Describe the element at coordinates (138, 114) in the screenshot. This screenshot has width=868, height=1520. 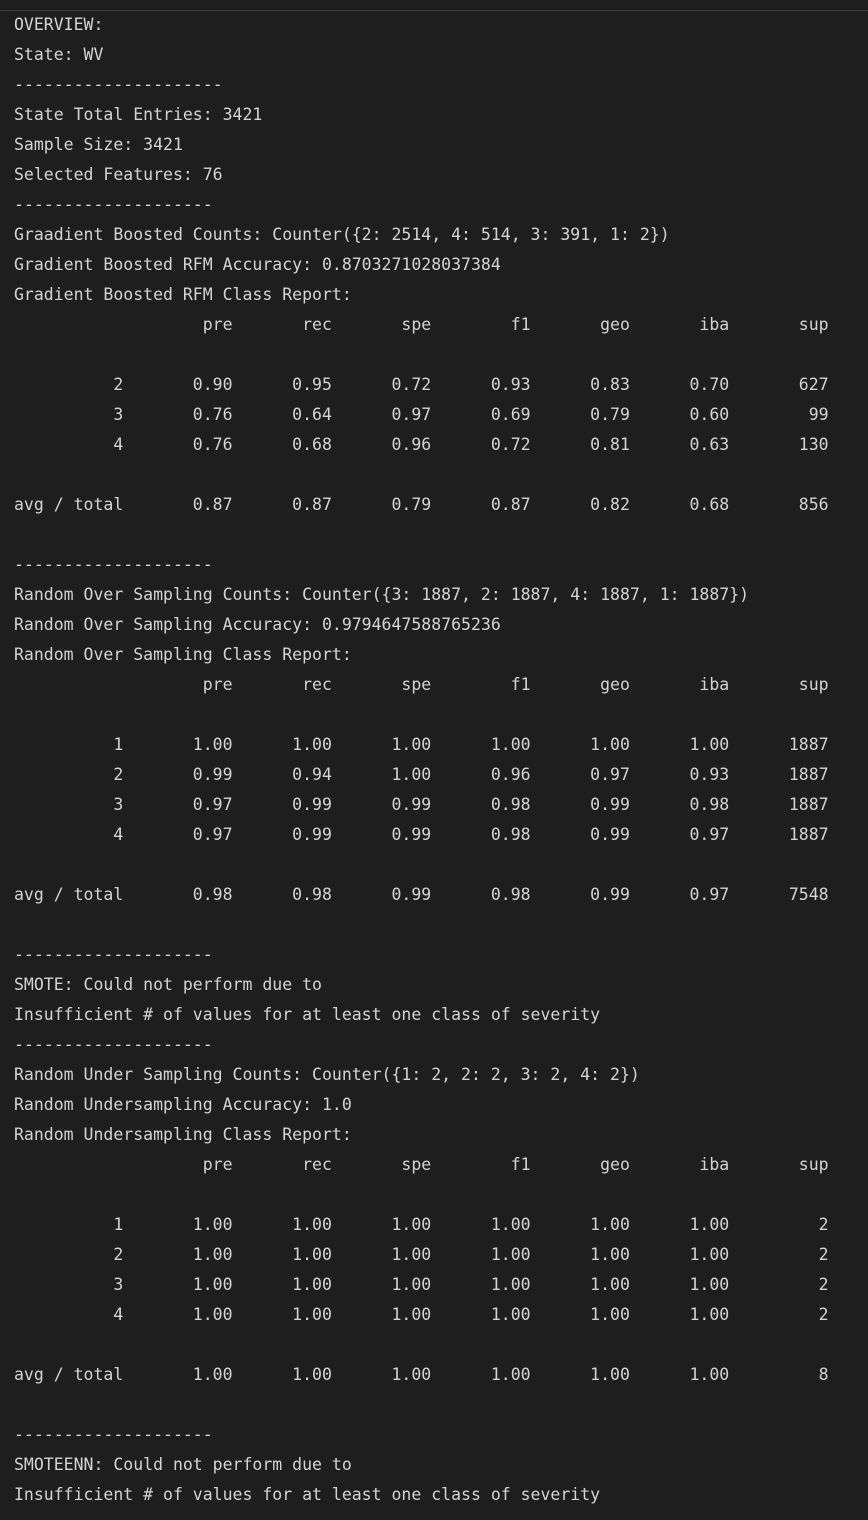
I see `output-line: State Total Entries: 3421` at that location.